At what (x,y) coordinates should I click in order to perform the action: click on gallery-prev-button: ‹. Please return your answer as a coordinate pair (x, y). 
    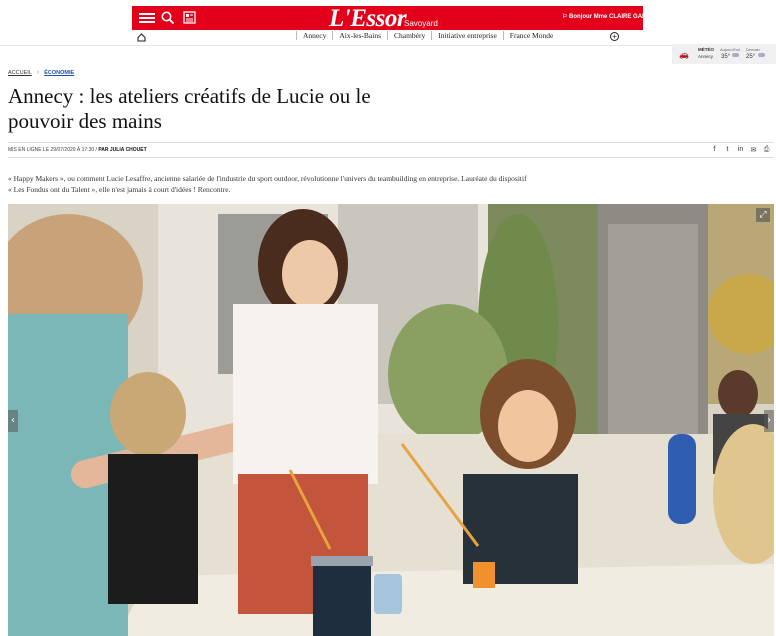
    Looking at the image, I should click on (13, 421).